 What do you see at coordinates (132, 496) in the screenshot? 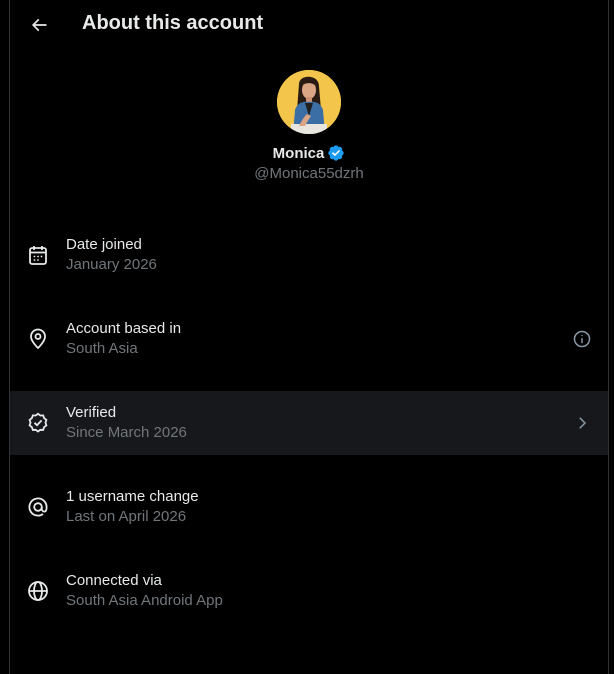
I see `detail-title: 1 username change` at bounding box center [132, 496].